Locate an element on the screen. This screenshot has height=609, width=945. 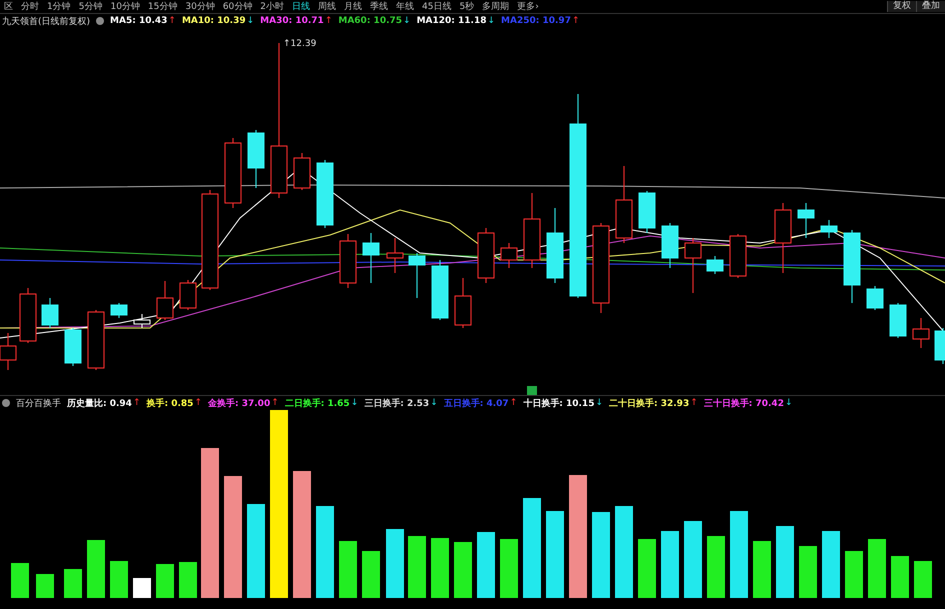
period-tab: 月线 is located at coordinates (353, 6).